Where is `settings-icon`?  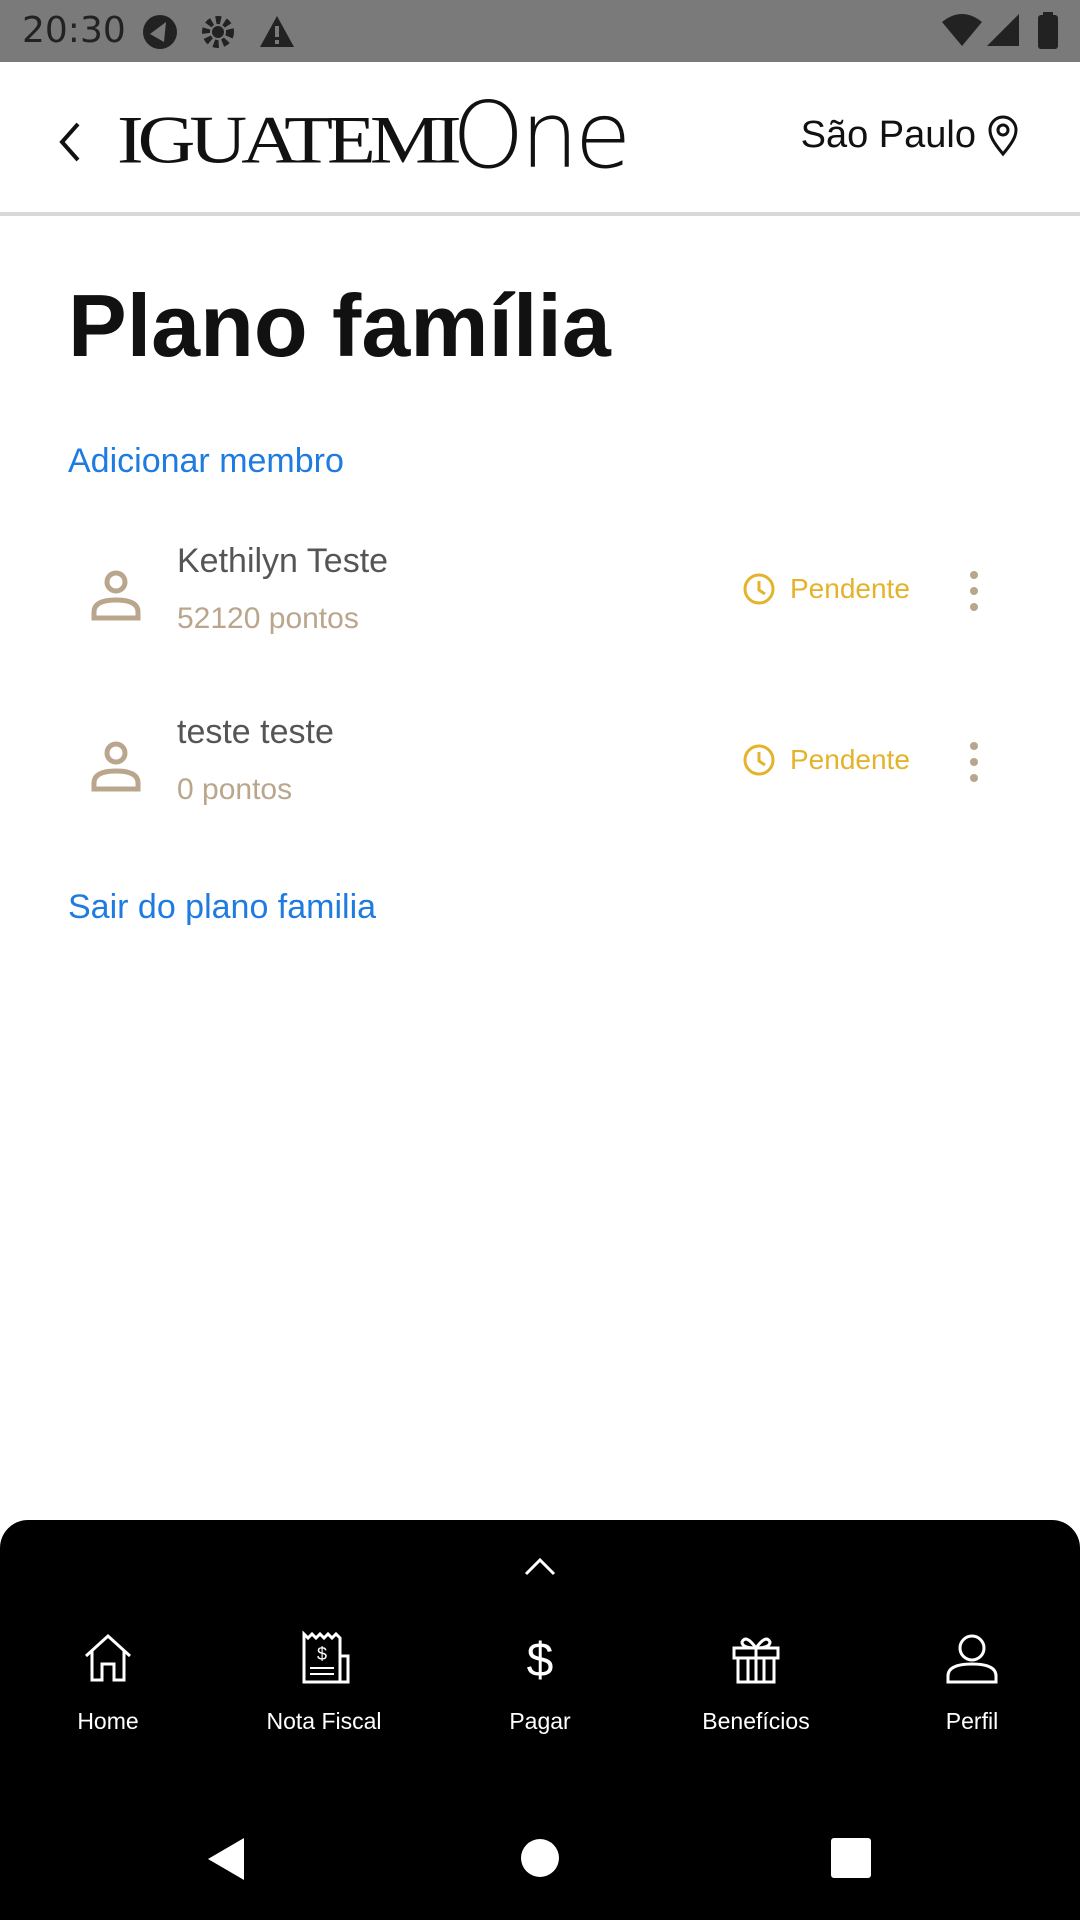 settings-icon is located at coordinates (218, 32).